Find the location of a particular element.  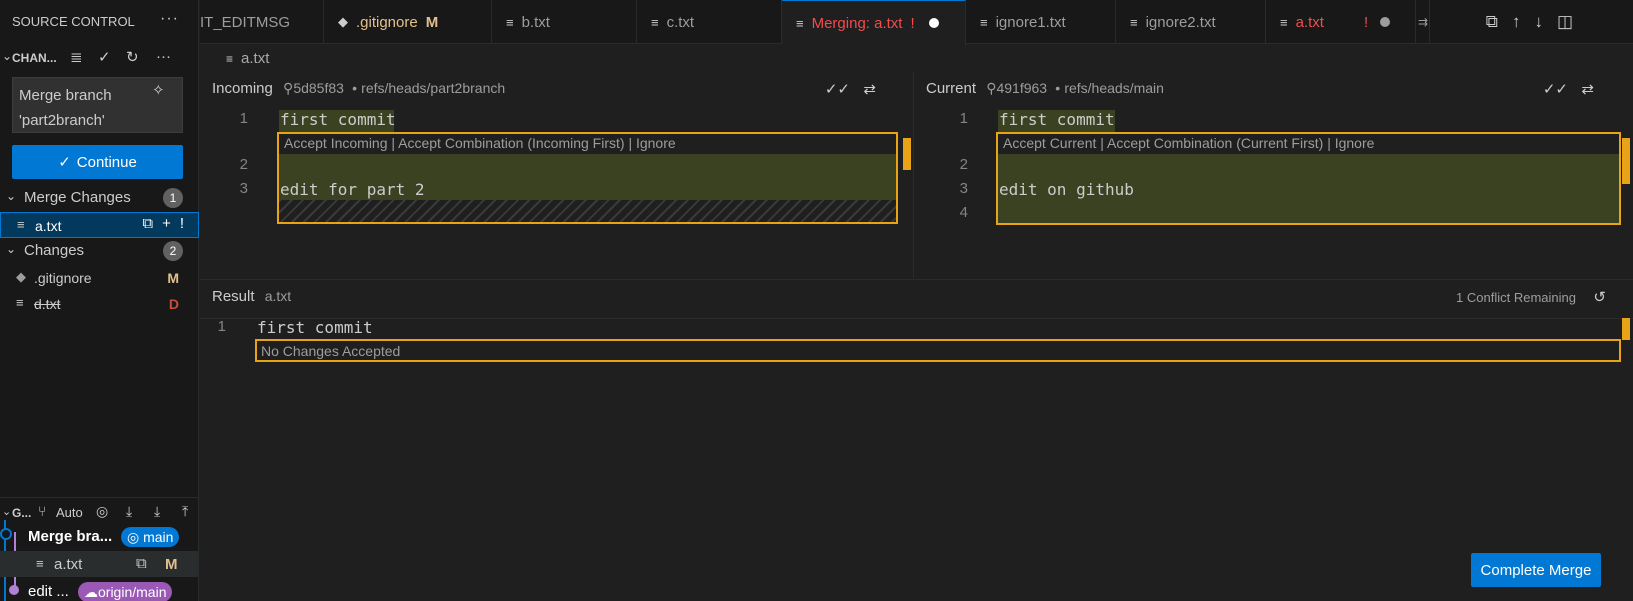

incoming-scroll-marker is located at coordinates (907, 154).